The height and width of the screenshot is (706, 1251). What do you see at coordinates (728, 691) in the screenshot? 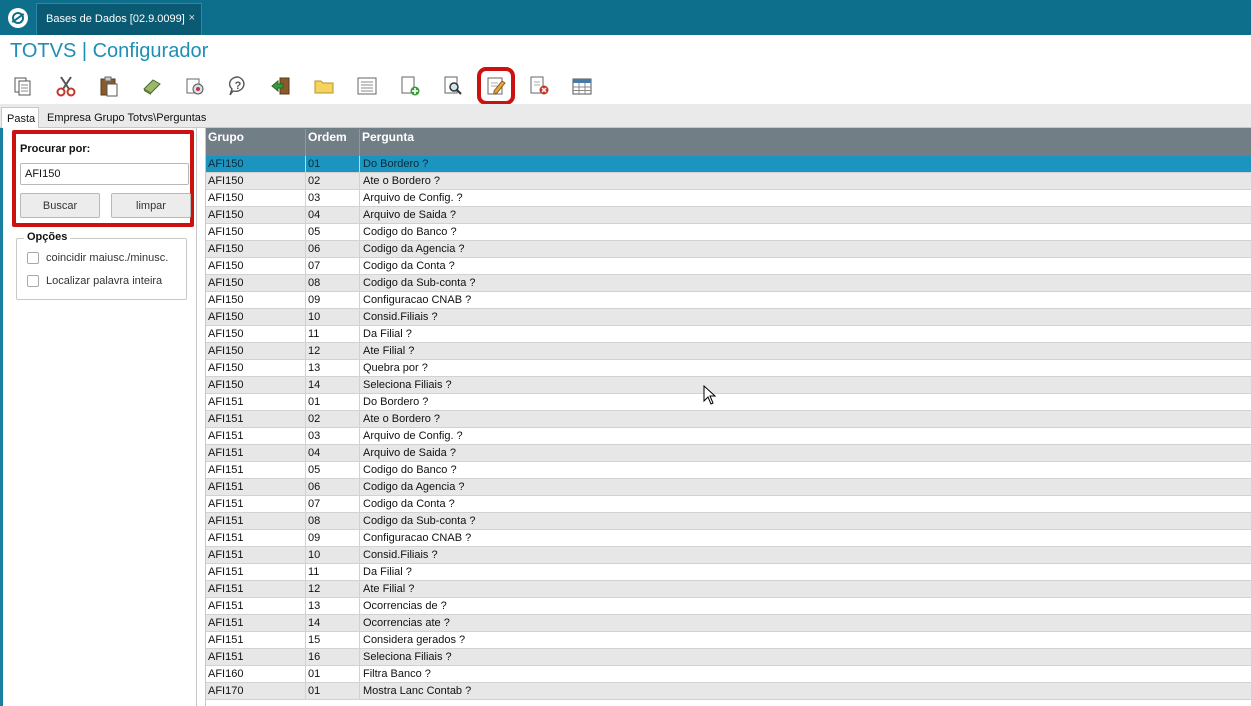
I see `table-row: AFI170 01 Mostra Lanc Contab ?` at bounding box center [728, 691].